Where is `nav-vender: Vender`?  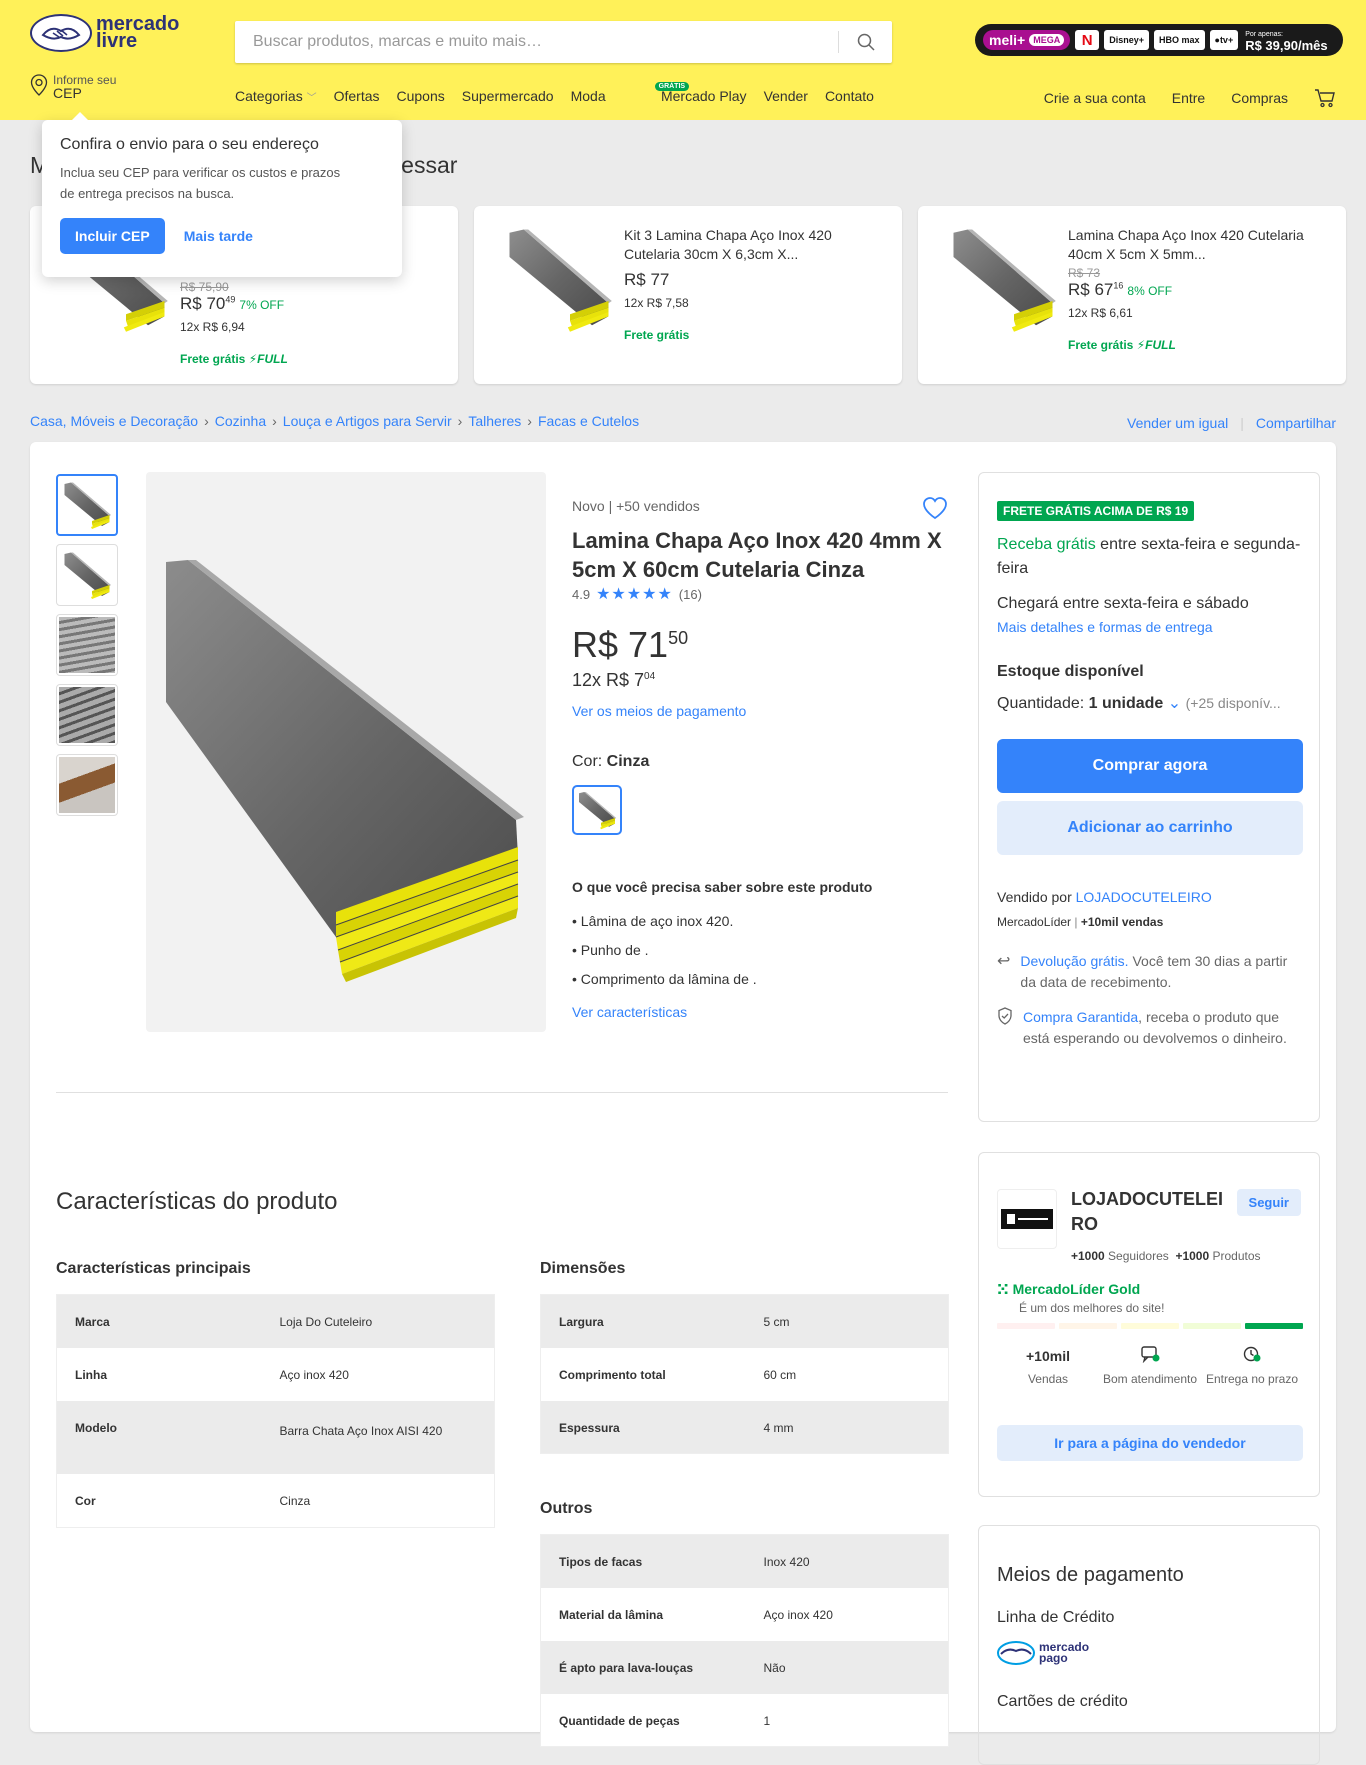
nav-vender: Vender is located at coordinates (786, 96).